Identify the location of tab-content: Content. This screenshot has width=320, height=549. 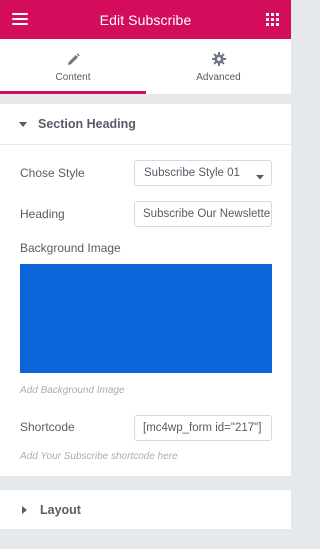
(73, 66).